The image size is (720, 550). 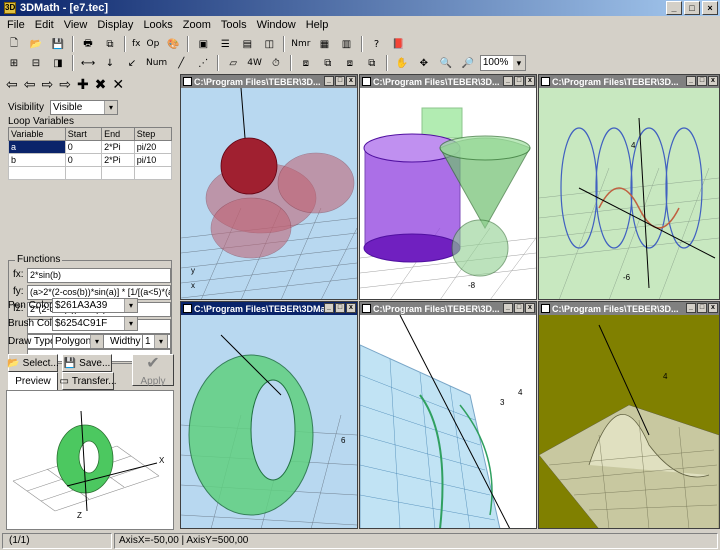 I want to click on cube2-icon: ⧉, so click(x=328, y=63).